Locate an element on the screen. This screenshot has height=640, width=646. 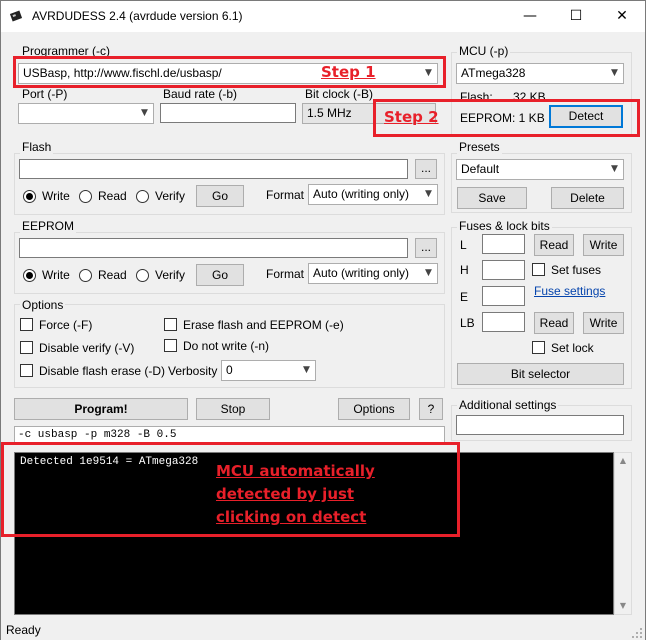
flash-format-label: Format is located at coordinates (285, 195).